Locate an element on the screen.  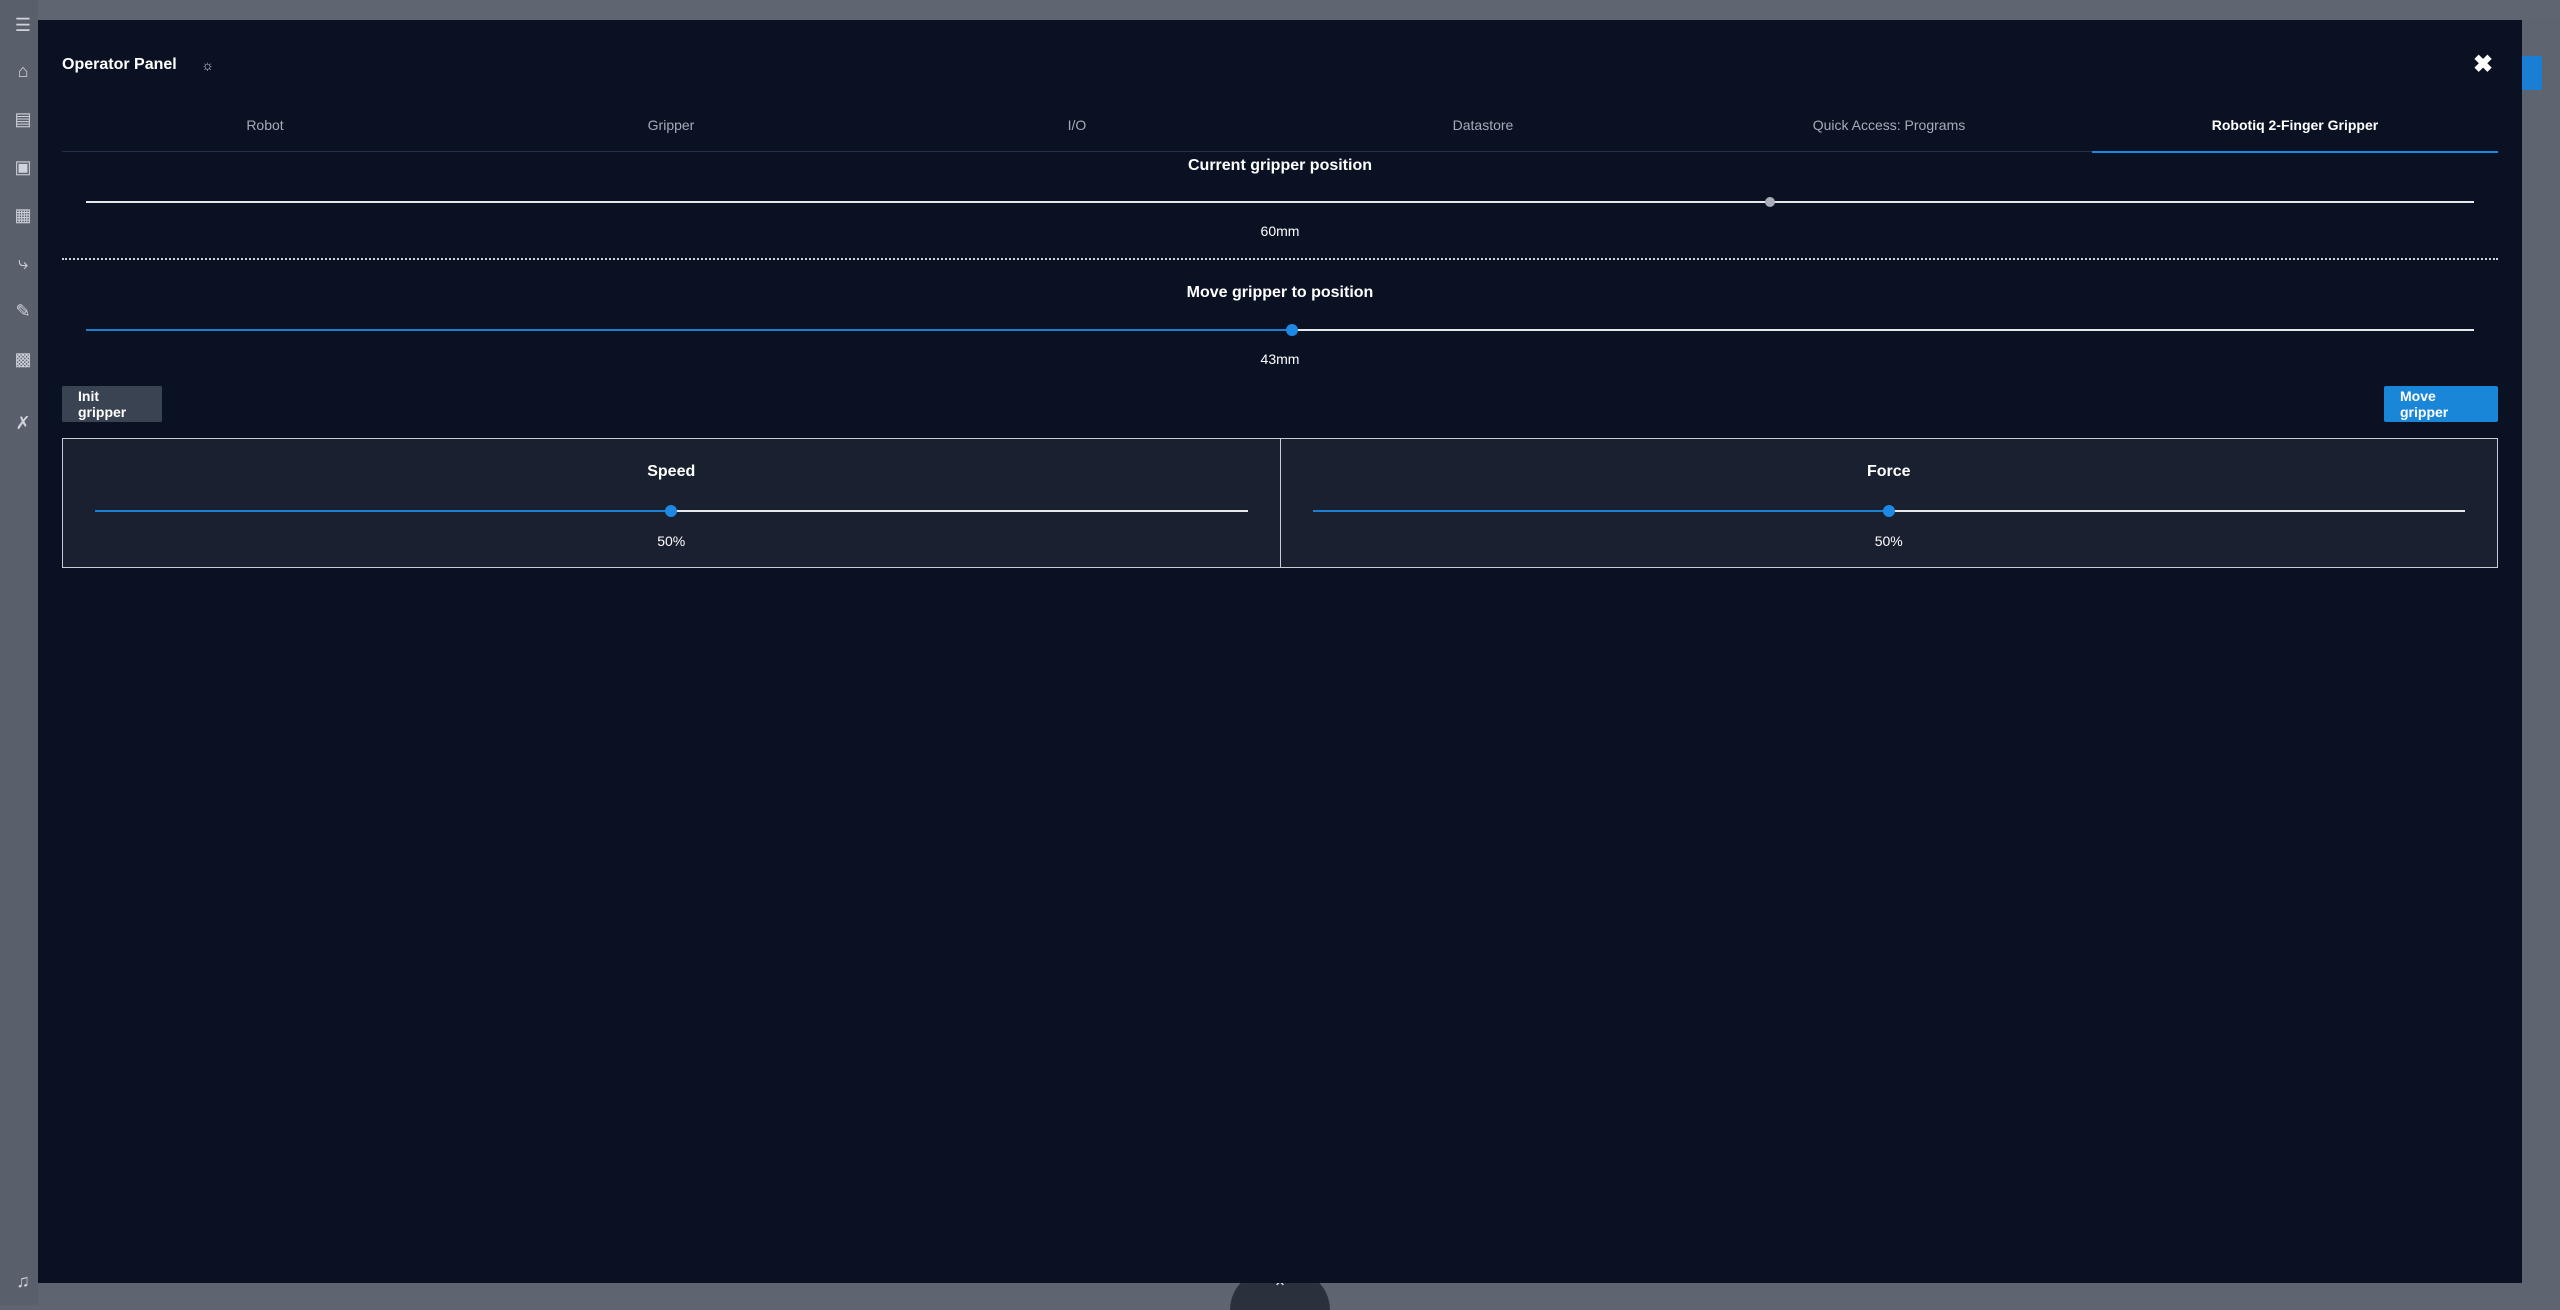
speed-force-panels: Speed 50% Force 50% is located at coordinates (1280, 503).